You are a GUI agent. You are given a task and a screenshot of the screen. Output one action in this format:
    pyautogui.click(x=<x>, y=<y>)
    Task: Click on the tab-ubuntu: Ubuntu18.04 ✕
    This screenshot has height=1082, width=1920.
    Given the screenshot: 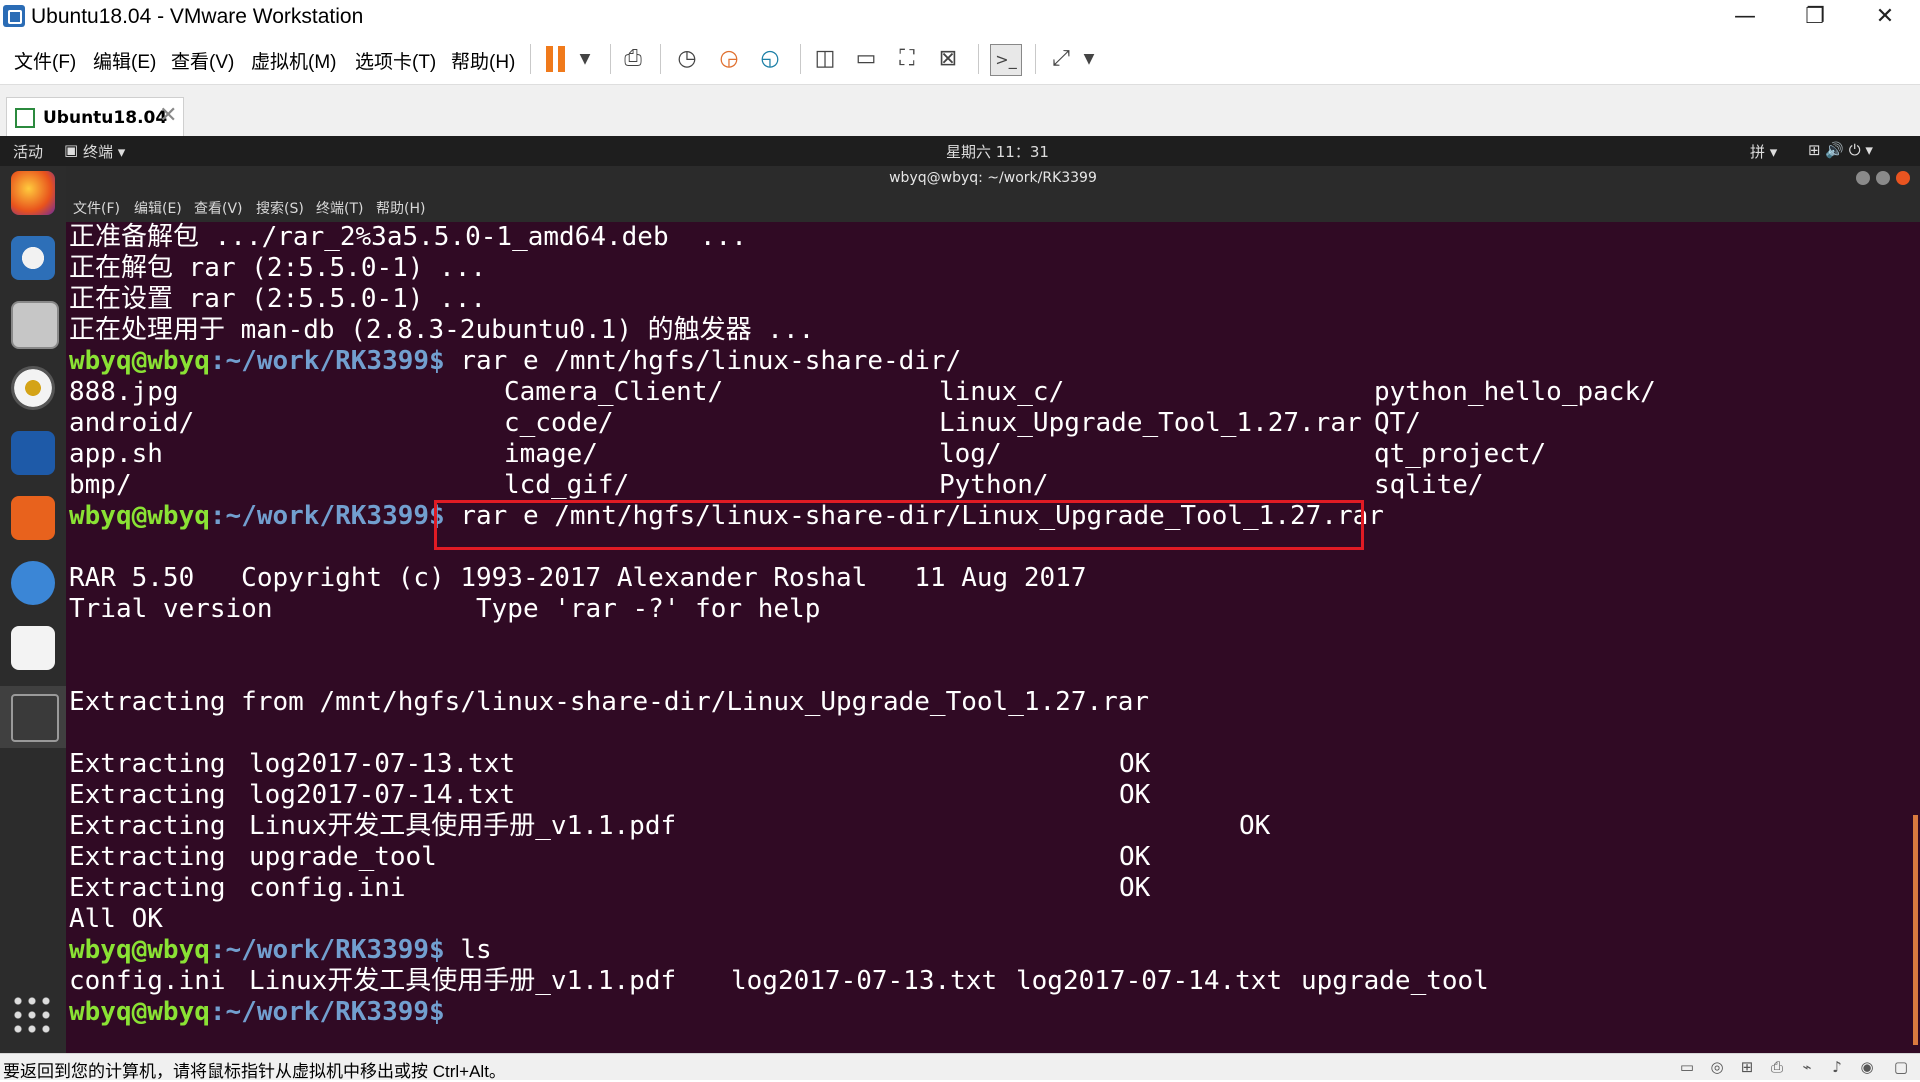 What is the action you would take?
    pyautogui.click(x=95, y=117)
    